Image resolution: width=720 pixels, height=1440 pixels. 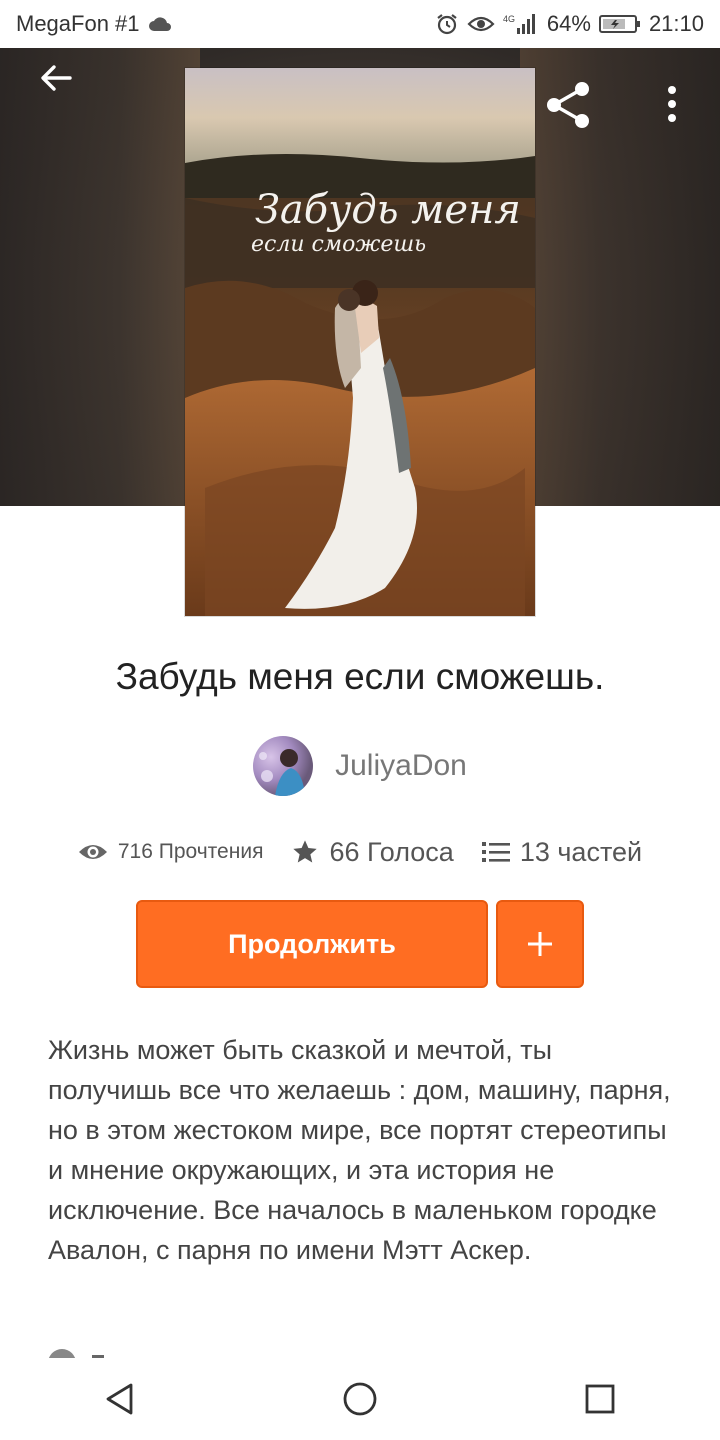 I want to click on parts-count: 13 частей, so click(x=581, y=851).